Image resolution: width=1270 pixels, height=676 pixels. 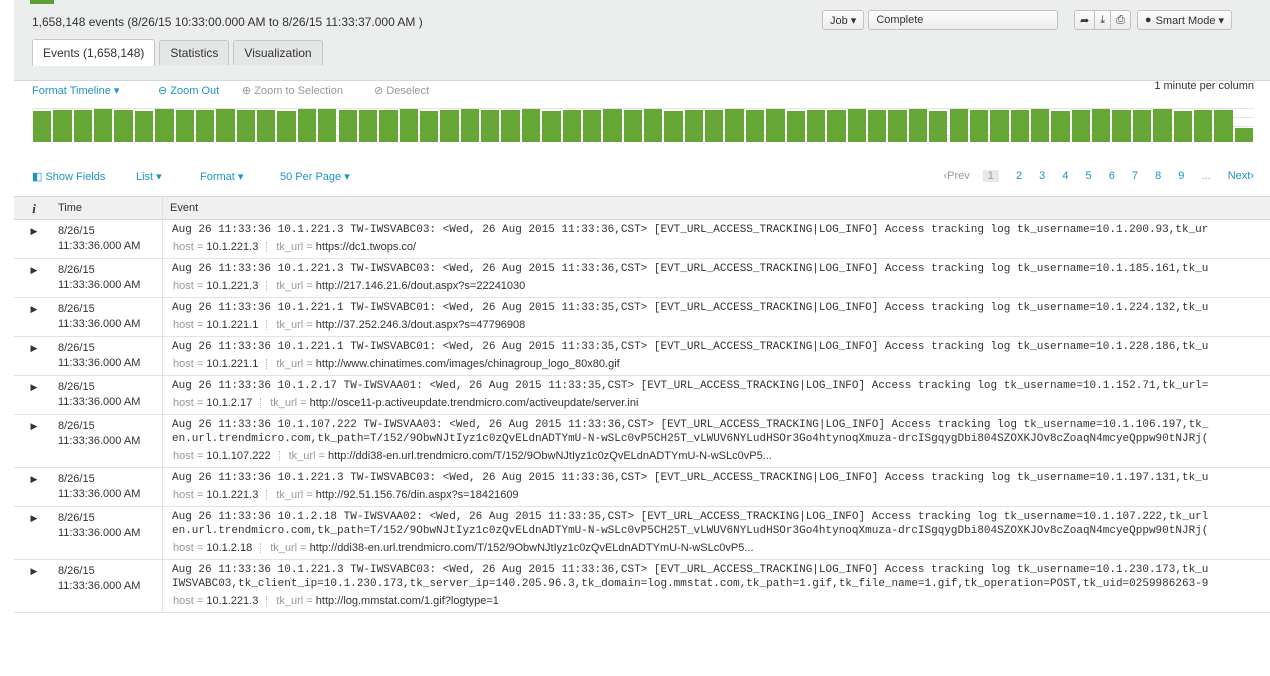 What do you see at coordinates (1019, 176) in the screenshot?
I see `page-2: 2` at bounding box center [1019, 176].